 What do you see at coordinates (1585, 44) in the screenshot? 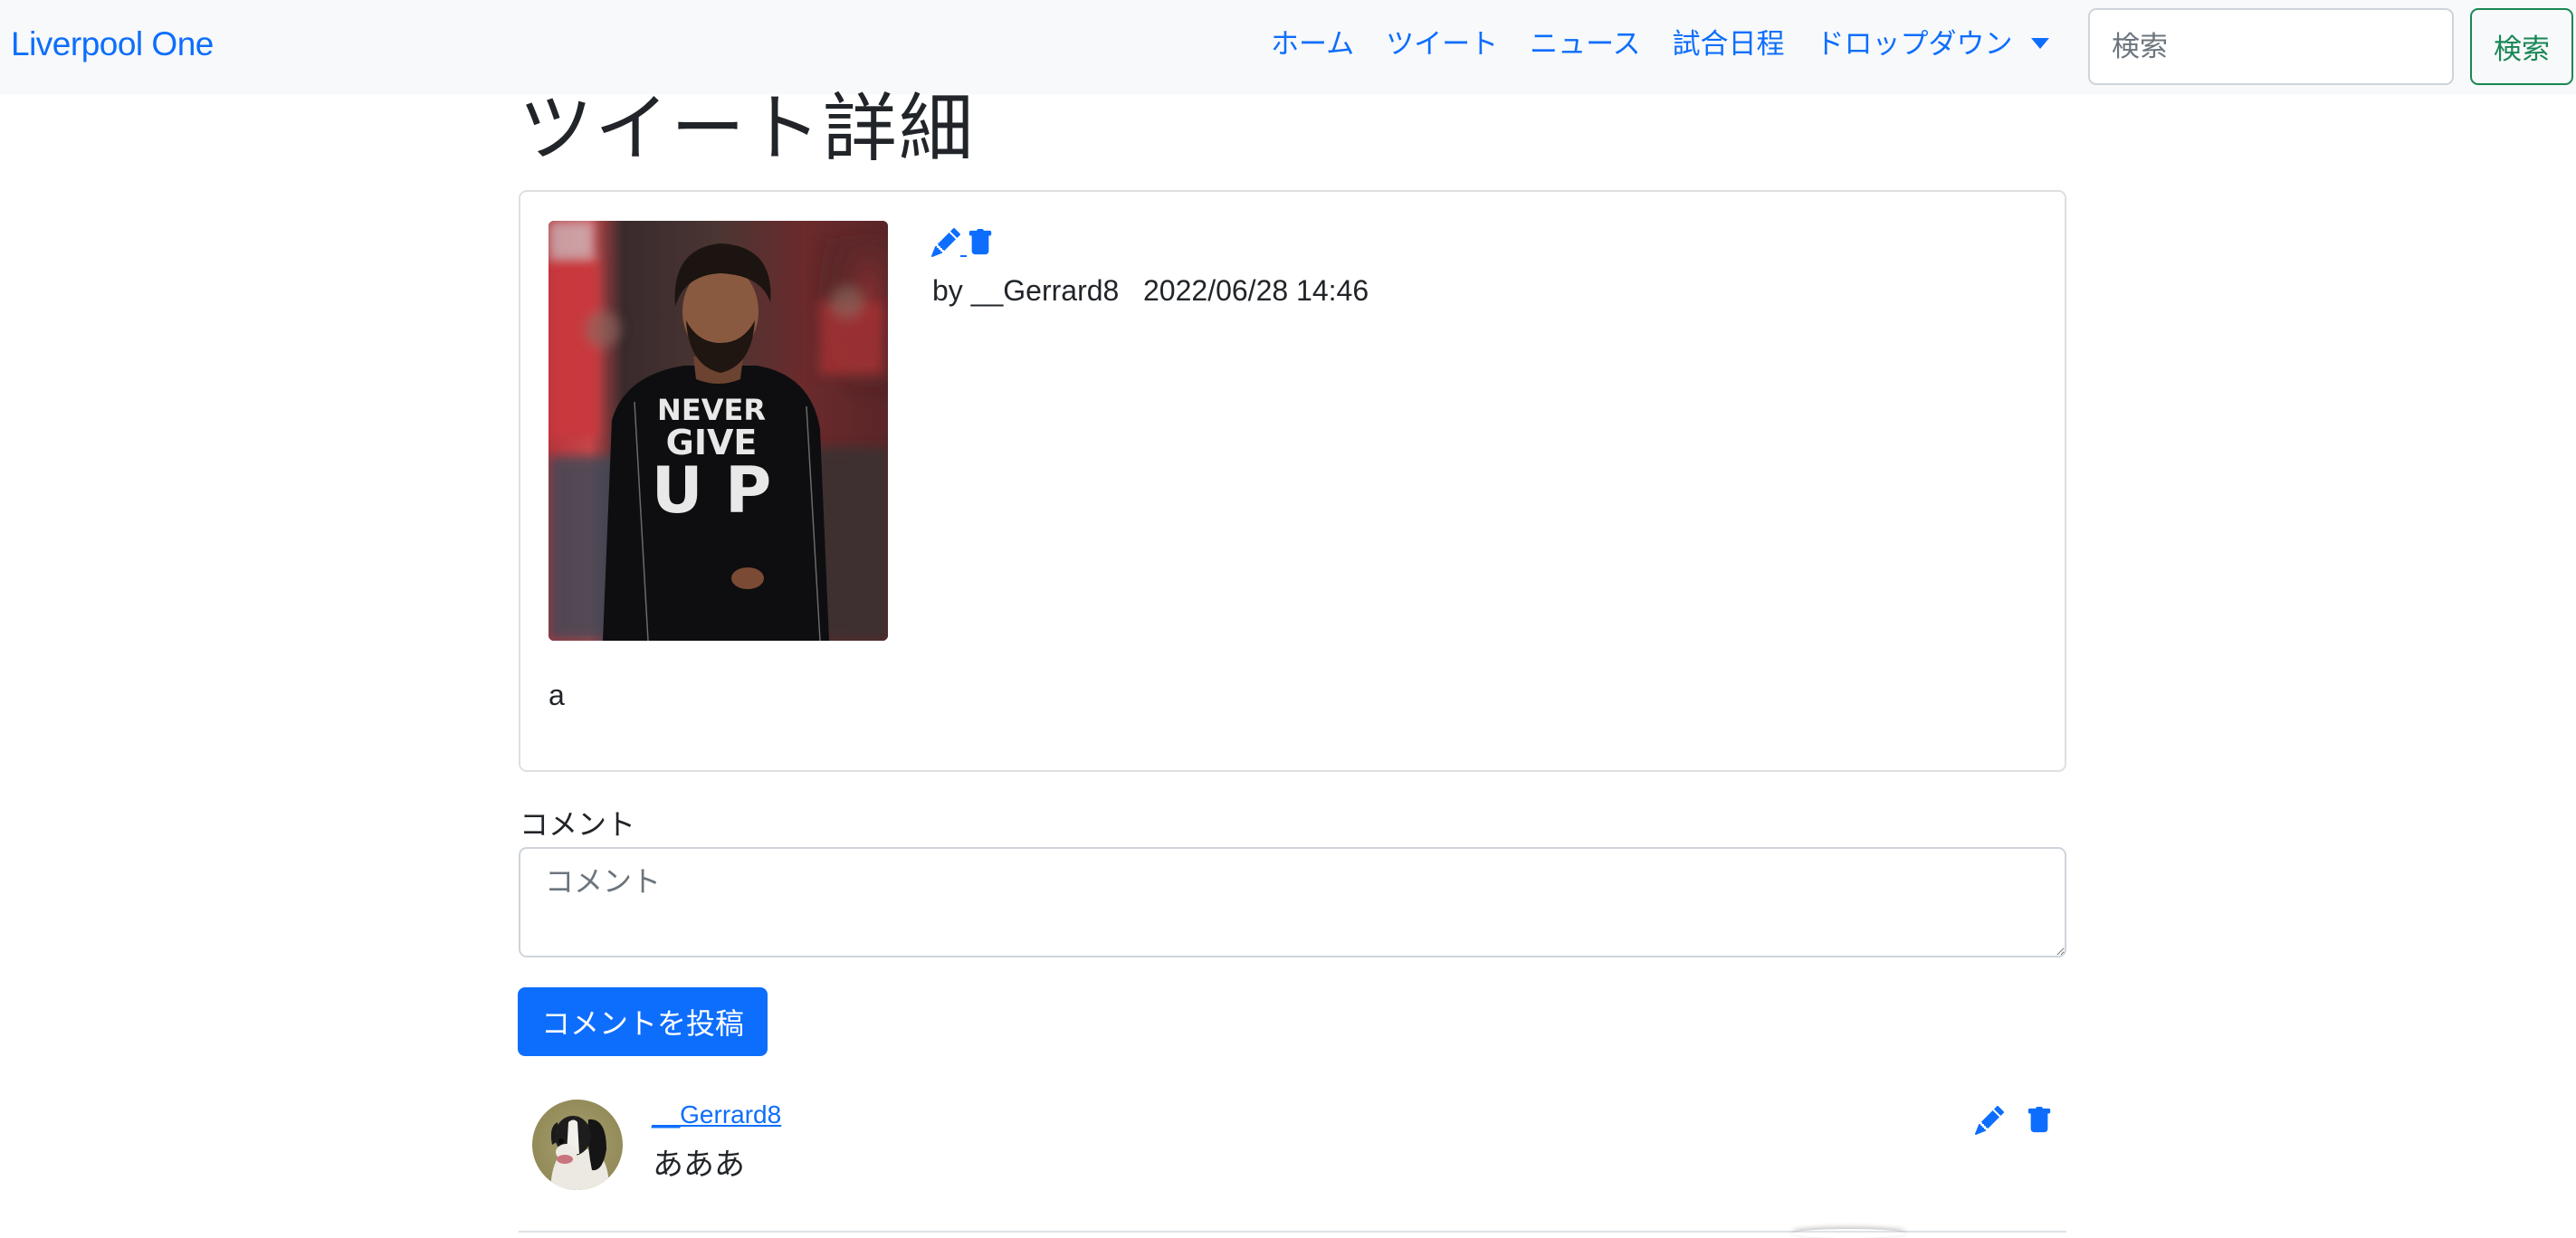
I see `nav-link-news: ニュース` at bounding box center [1585, 44].